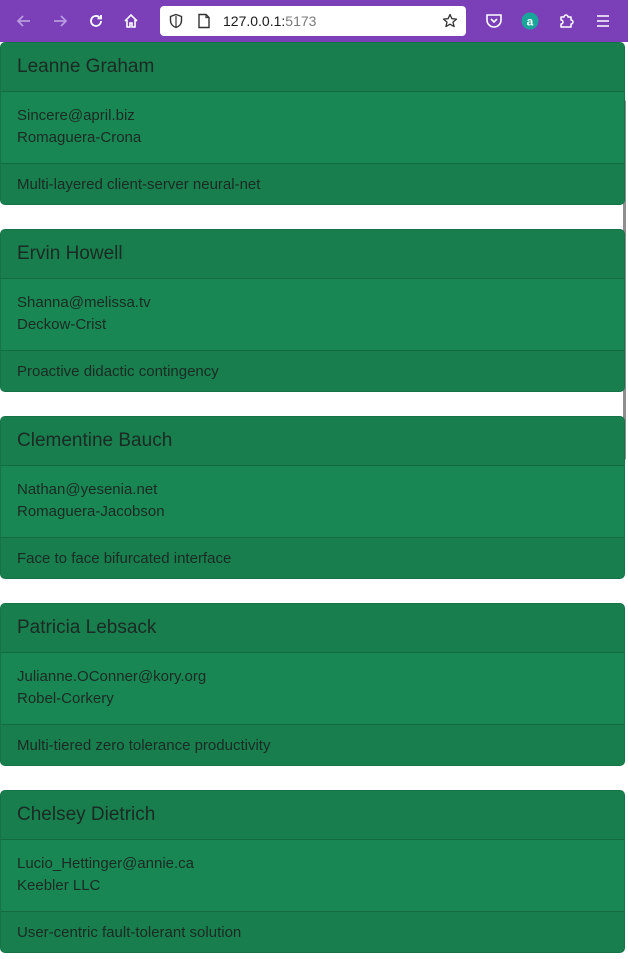 This screenshot has height=959, width=628. I want to click on user-contact: Nathan@yesenia.net Romaguera-Jacobson, so click(312, 502).